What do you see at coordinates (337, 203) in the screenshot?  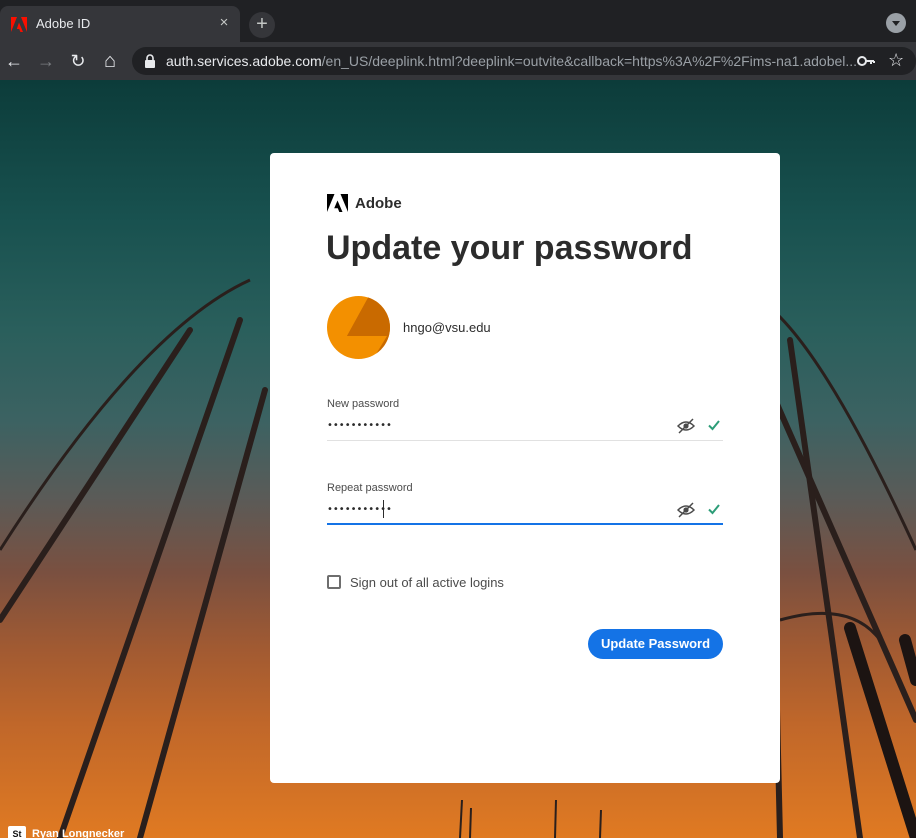 I see `adobe-logo-icon` at bounding box center [337, 203].